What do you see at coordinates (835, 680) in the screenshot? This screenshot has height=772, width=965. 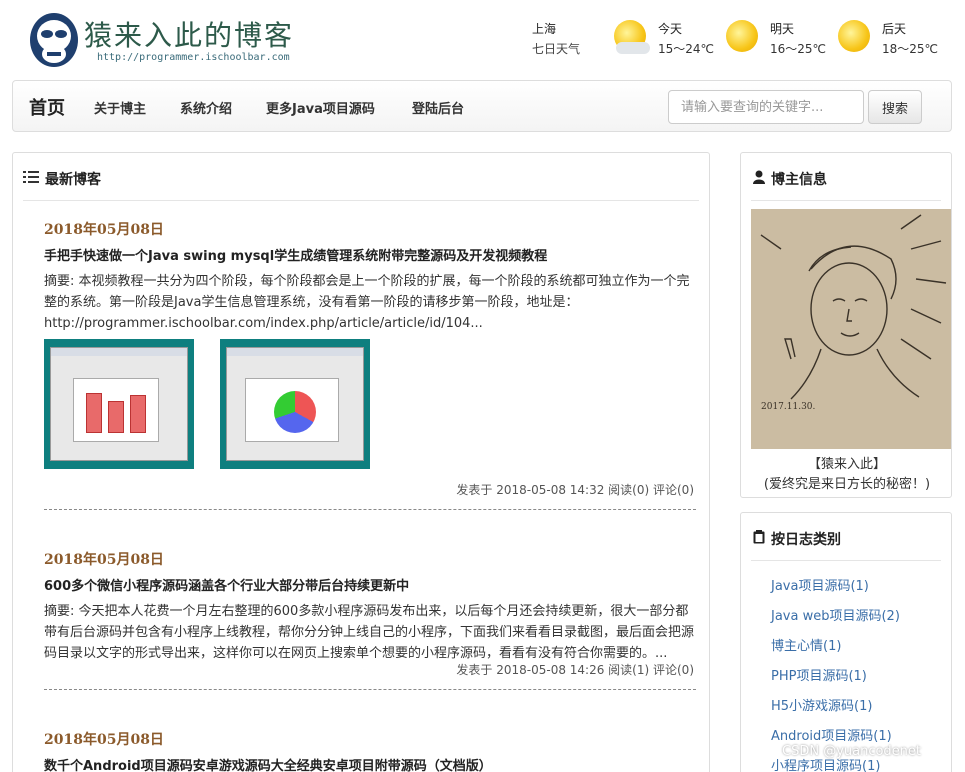 I see `category-link: PHP项目源码(1)` at bounding box center [835, 680].